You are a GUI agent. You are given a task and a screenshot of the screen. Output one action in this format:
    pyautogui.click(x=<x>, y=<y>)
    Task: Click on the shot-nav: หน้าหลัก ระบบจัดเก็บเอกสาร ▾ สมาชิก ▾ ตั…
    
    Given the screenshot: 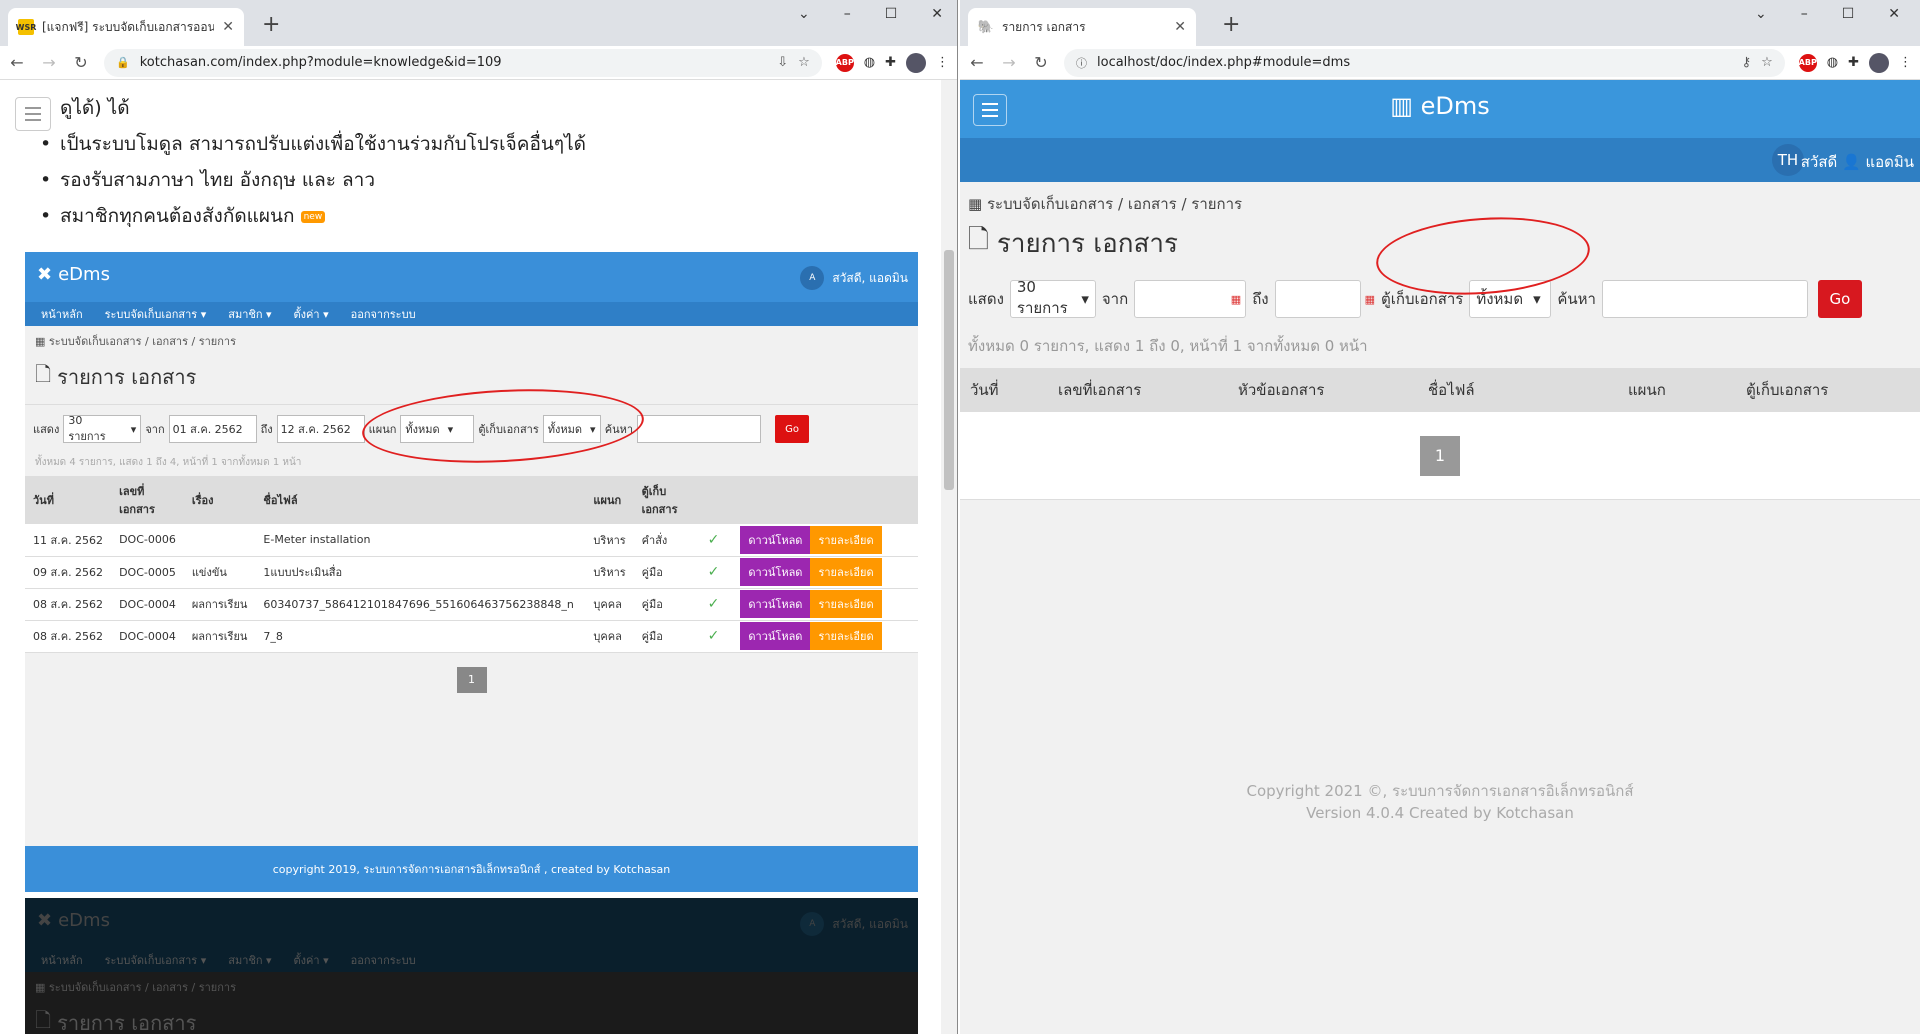 What is the action you would take?
    pyautogui.click(x=471, y=314)
    